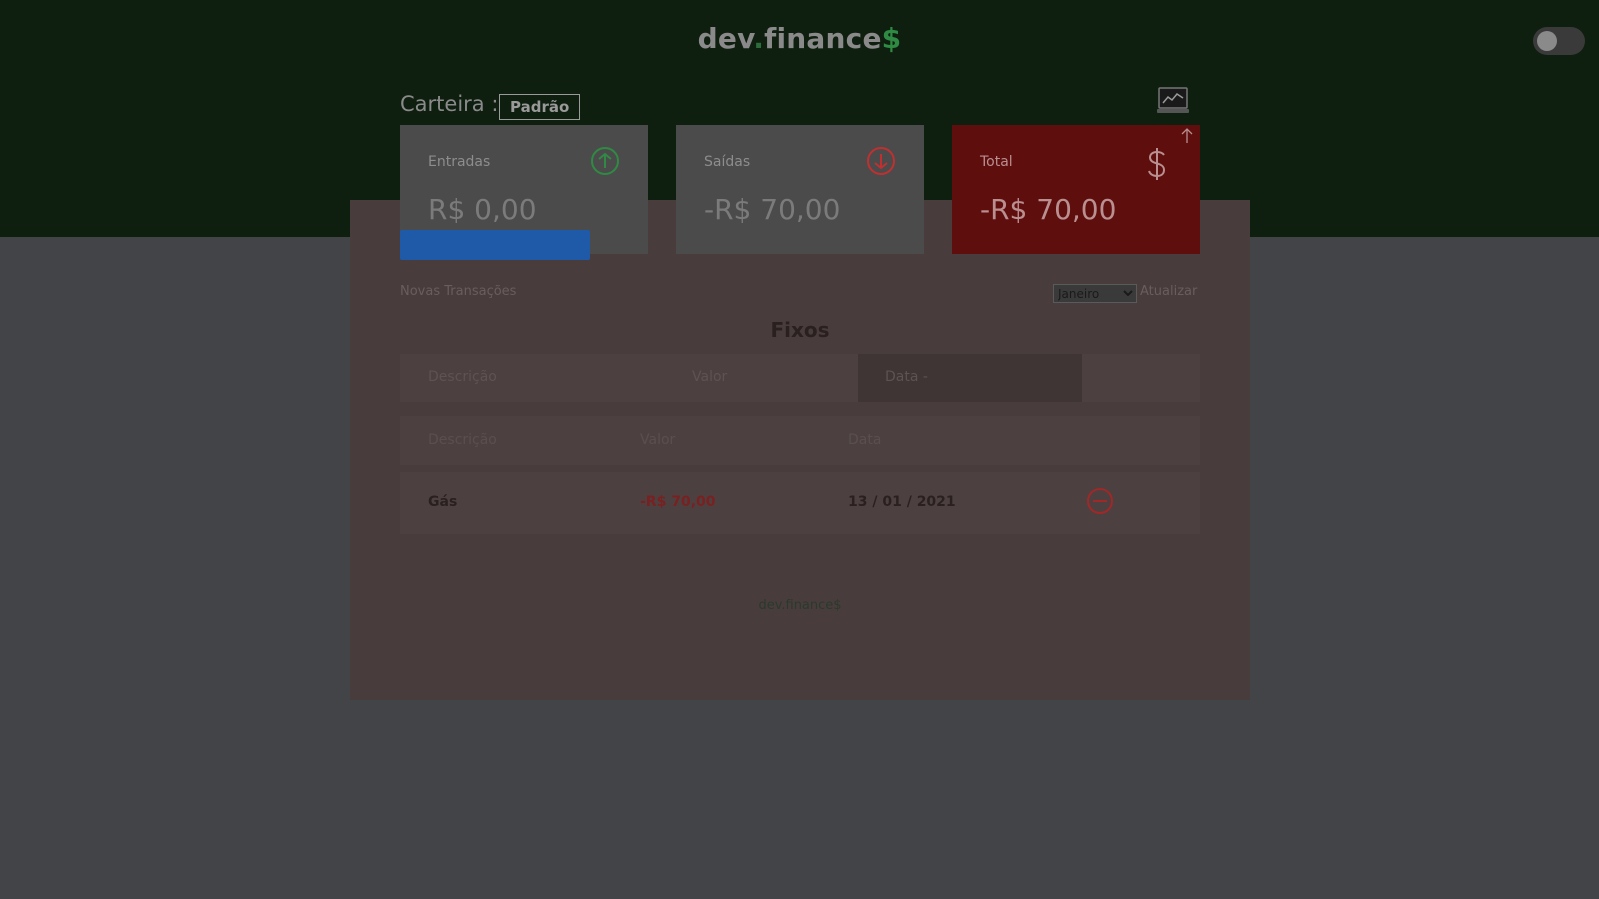  Describe the element at coordinates (800, 189) in the screenshot. I see `expense-card: Saídas -R$ 70,00` at that location.